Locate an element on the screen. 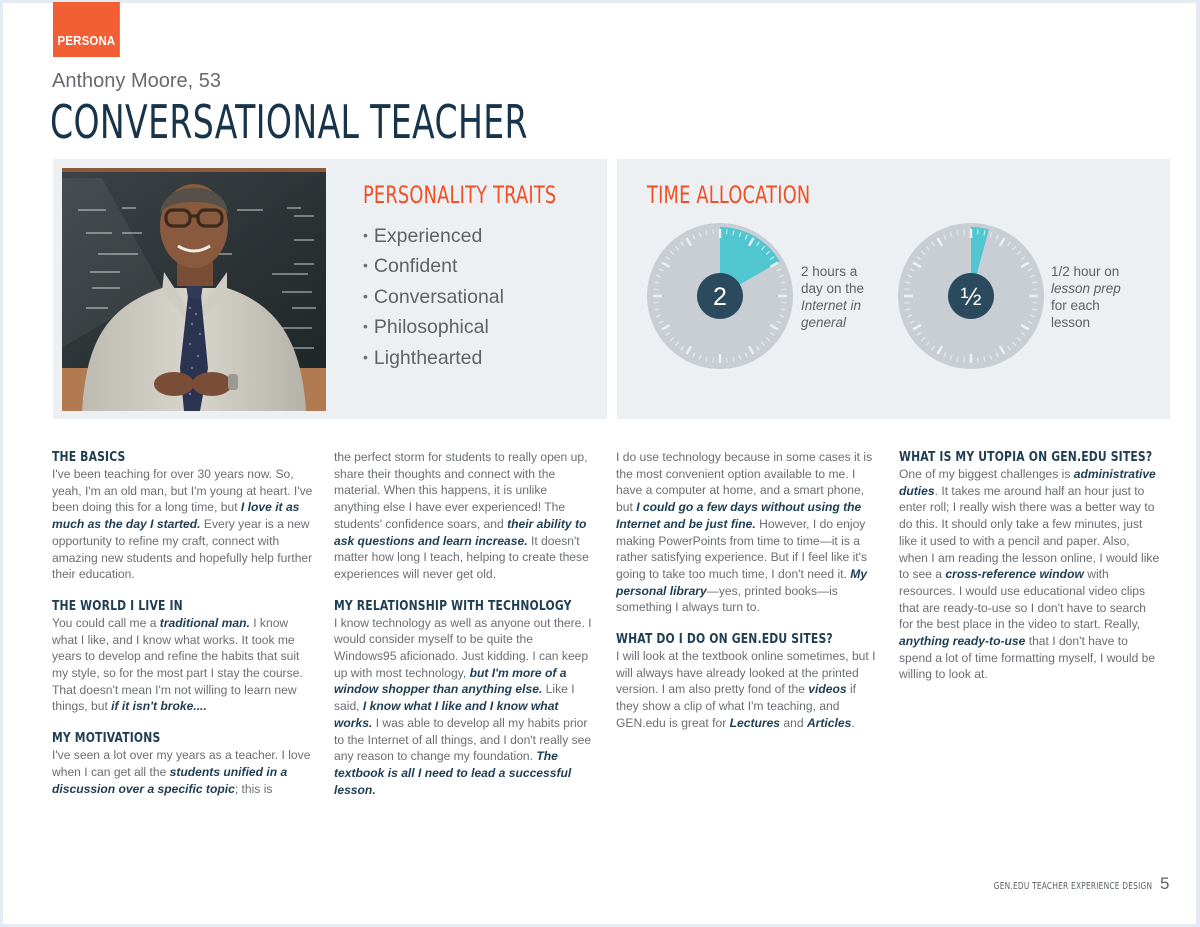 This screenshot has width=1200, height=927. trait-item: • Lighthearted is located at coordinates (423, 357).